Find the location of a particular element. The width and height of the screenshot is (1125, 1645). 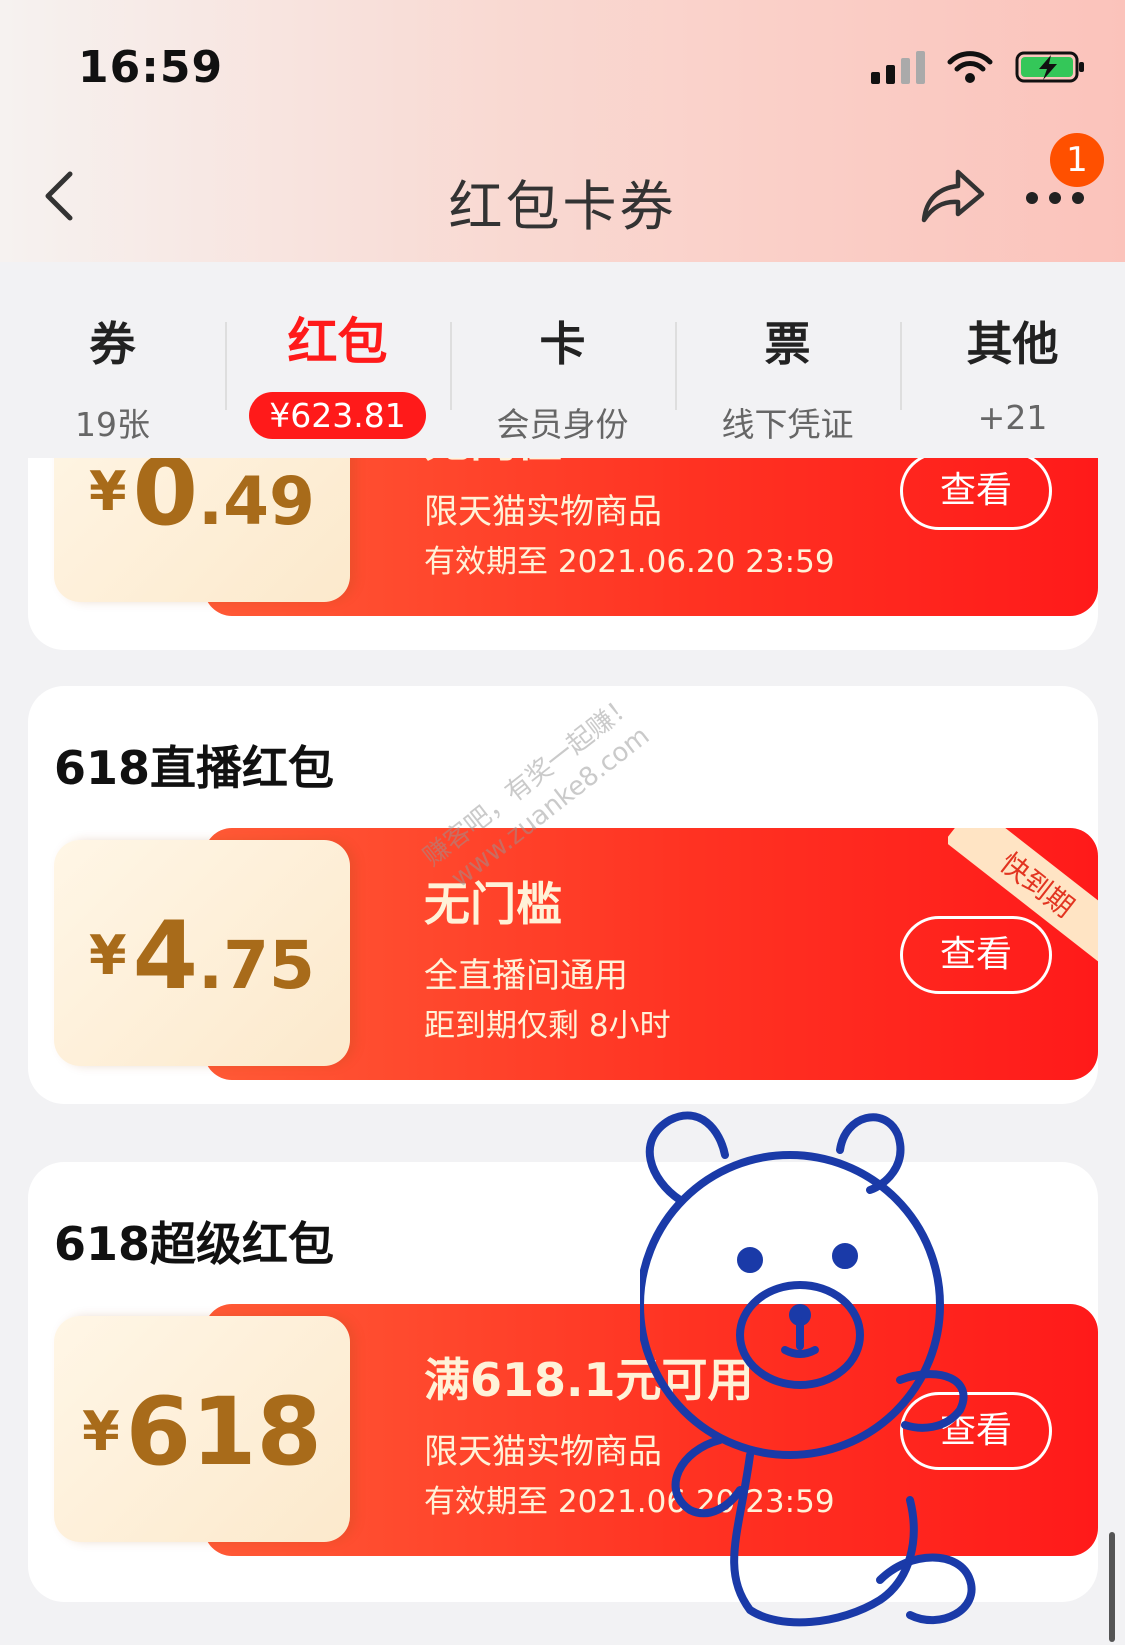

tab-title: 红包 is located at coordinates (337, 342).